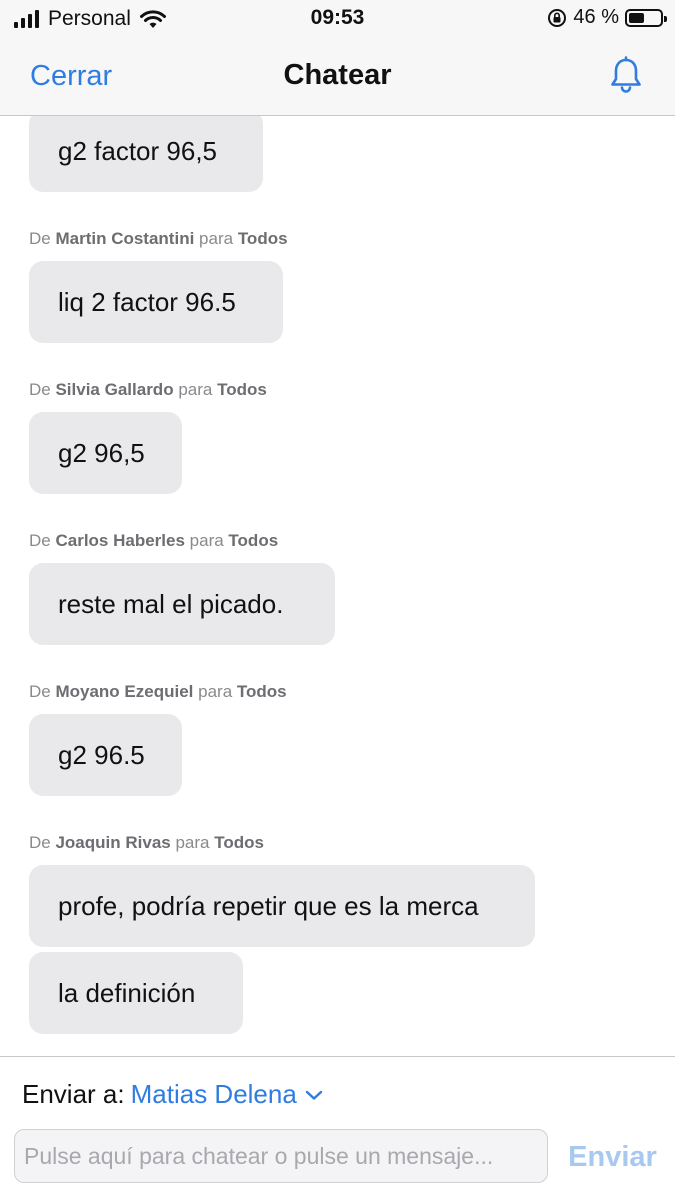 The height and width of the screenshot is (1201, 675). I want to click on chevron-down-icon, so click(314, 1095).